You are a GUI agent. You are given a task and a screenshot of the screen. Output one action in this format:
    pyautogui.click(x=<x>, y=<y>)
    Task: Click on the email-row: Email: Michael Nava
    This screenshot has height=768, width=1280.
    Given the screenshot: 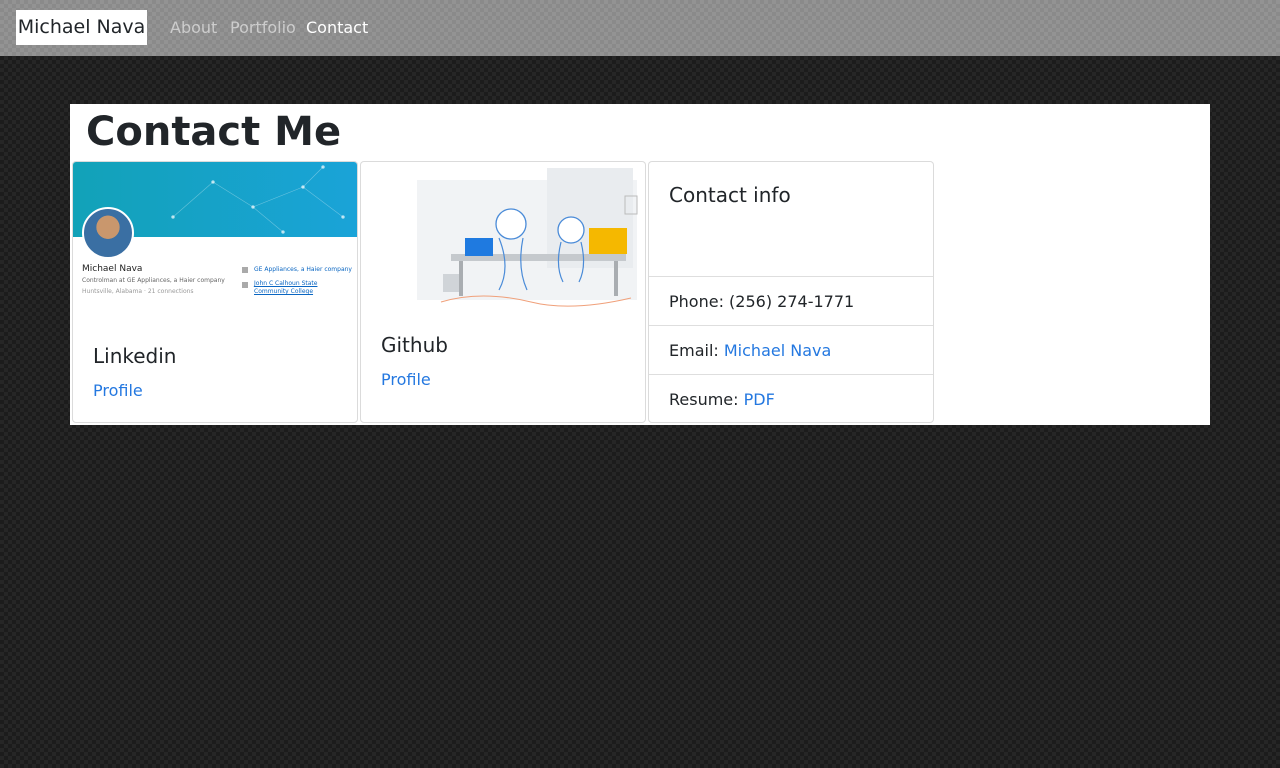 What is the action you would take?
    pyautogui.click(x=791, y=350)
    